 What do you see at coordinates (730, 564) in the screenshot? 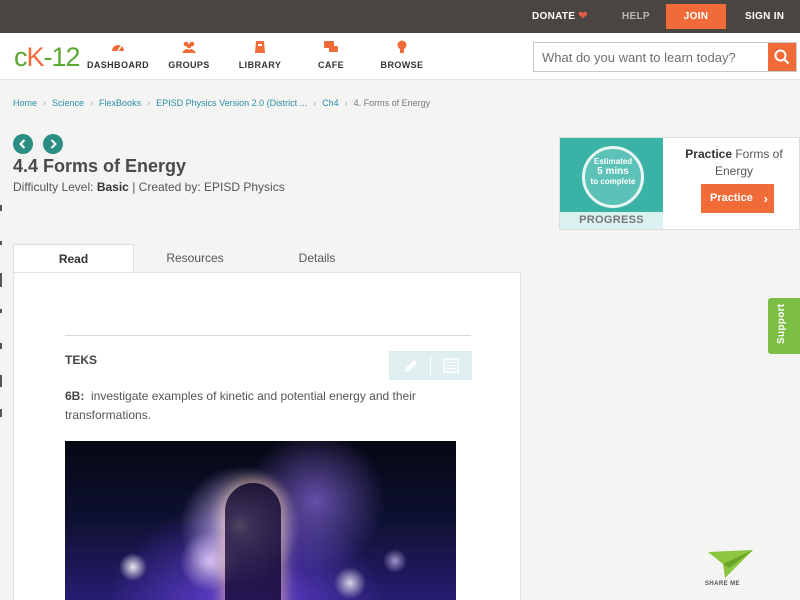
I see `paper-plane-icon` at bounding box center [730, 564].